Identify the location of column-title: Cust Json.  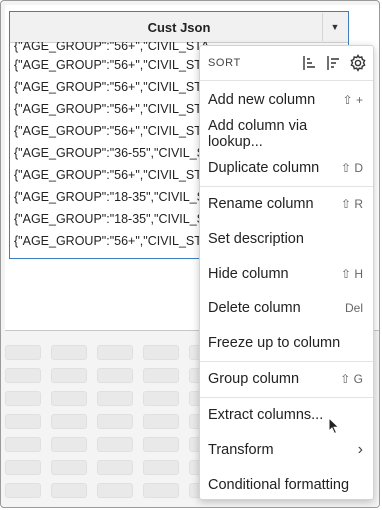
(179, 27).